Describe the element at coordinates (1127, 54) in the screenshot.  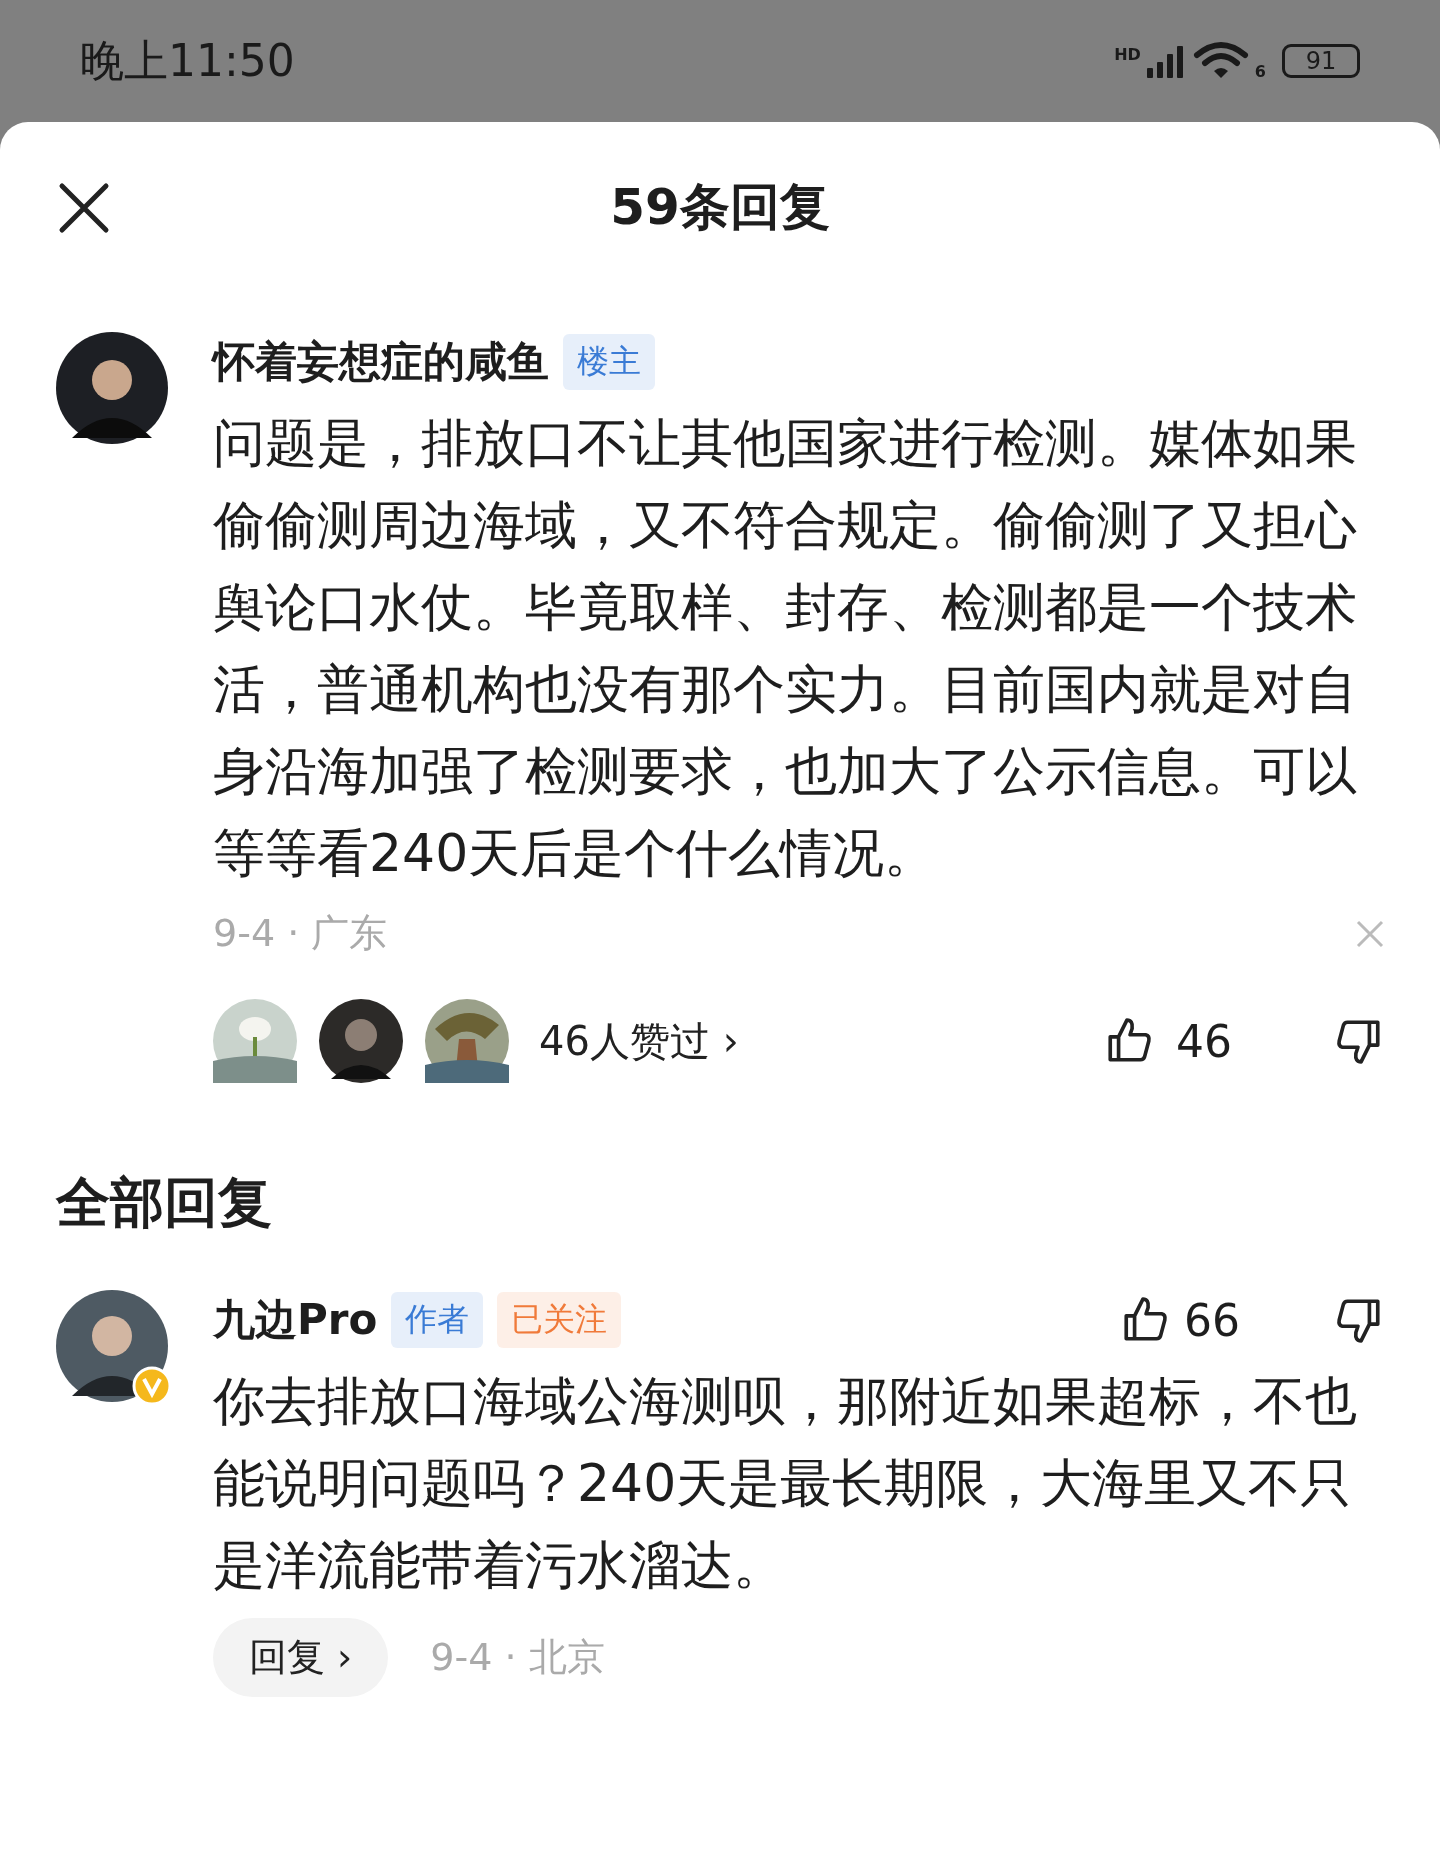
I see `network-label: HD` at that location.